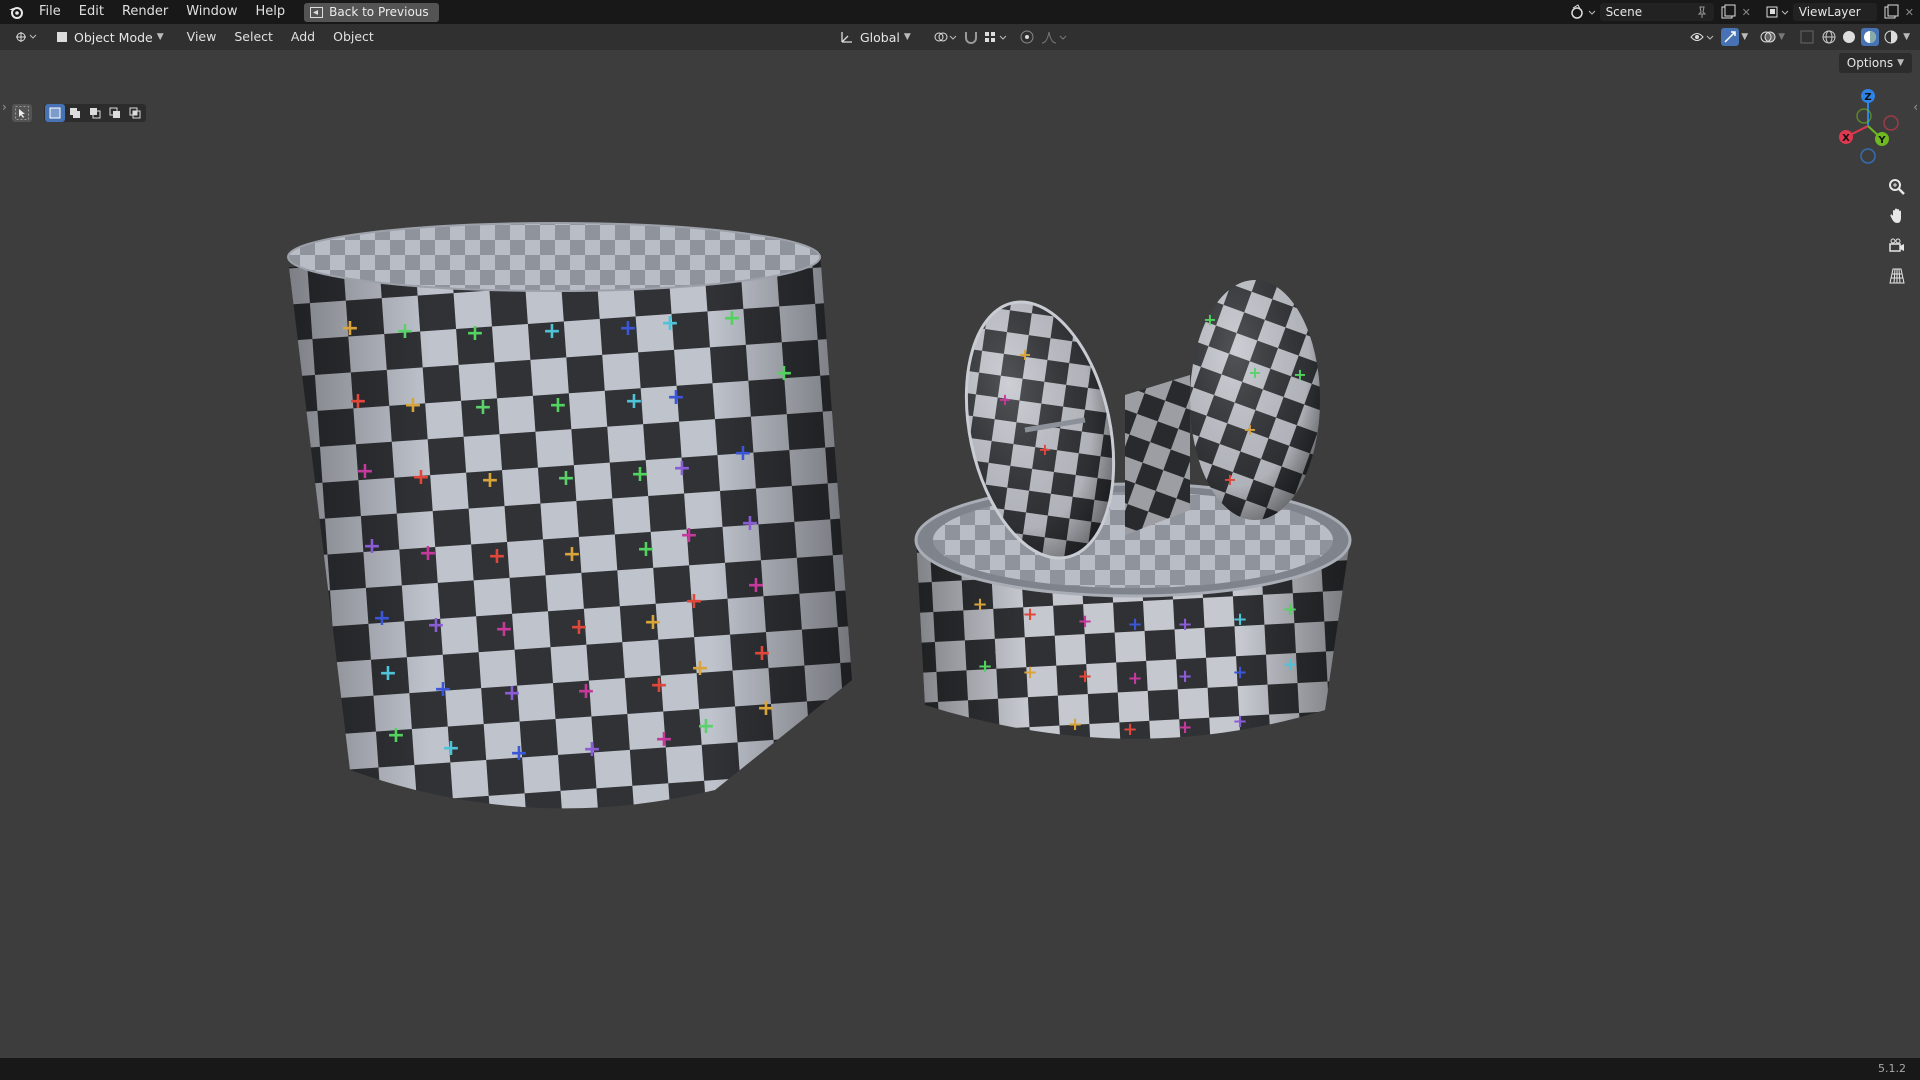  What do you see at coordinates (946, 37) in the screenshot?
I see `pivot-point-icon` at bounding box center [946, 37].